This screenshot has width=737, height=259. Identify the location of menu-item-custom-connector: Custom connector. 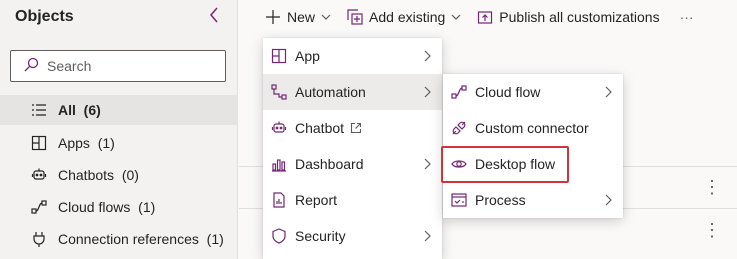
(533, 128).